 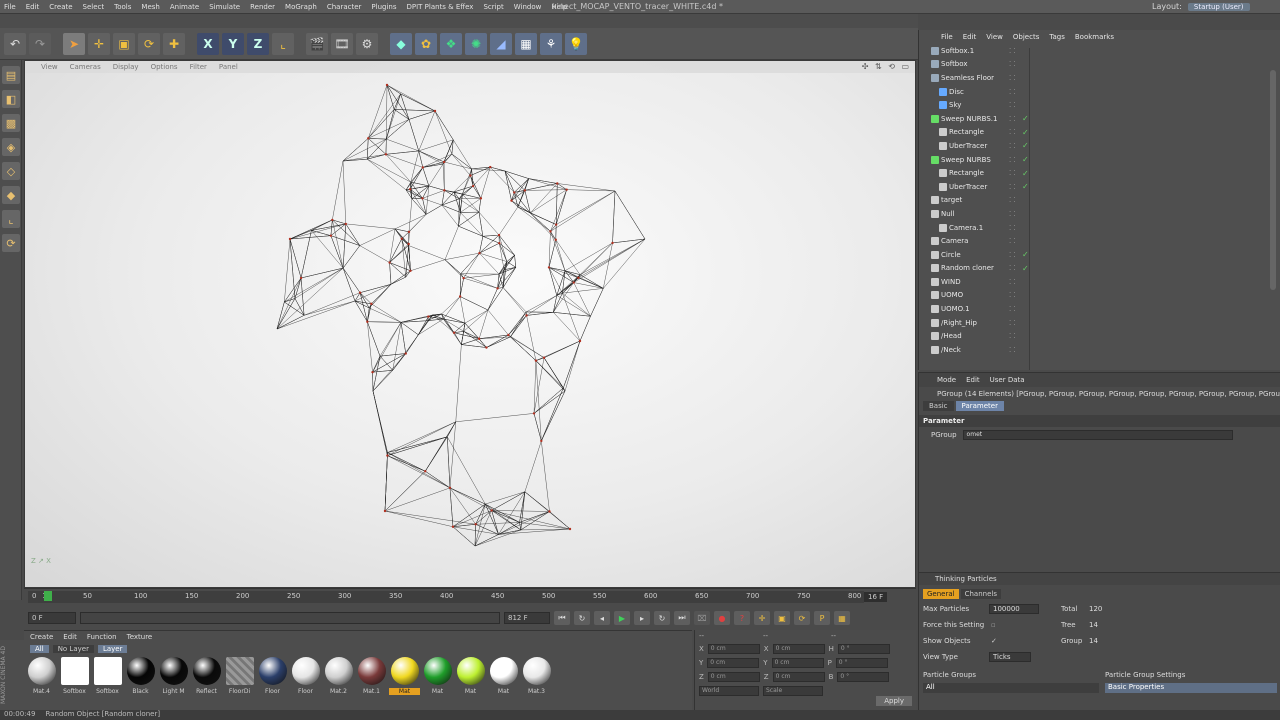 What do you see at coordinates (283, 43) in the screenshot?
I see `coord-icon: ⌞` at bounding box center [283, 43].